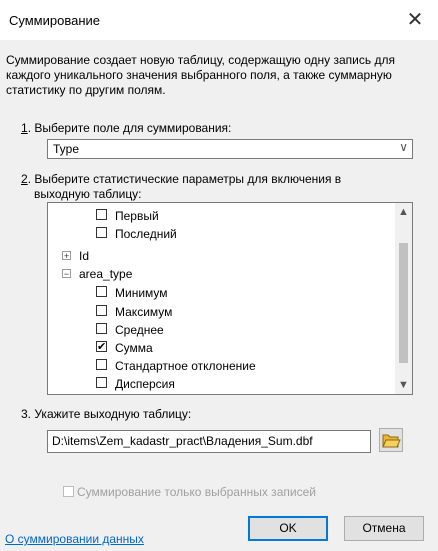 The height and width of the screenshot is (551, 438). Describe the element at coordinates (185, 366) in the screenshot. I see `tree-item-label: Стандартное отклонение` at that location.